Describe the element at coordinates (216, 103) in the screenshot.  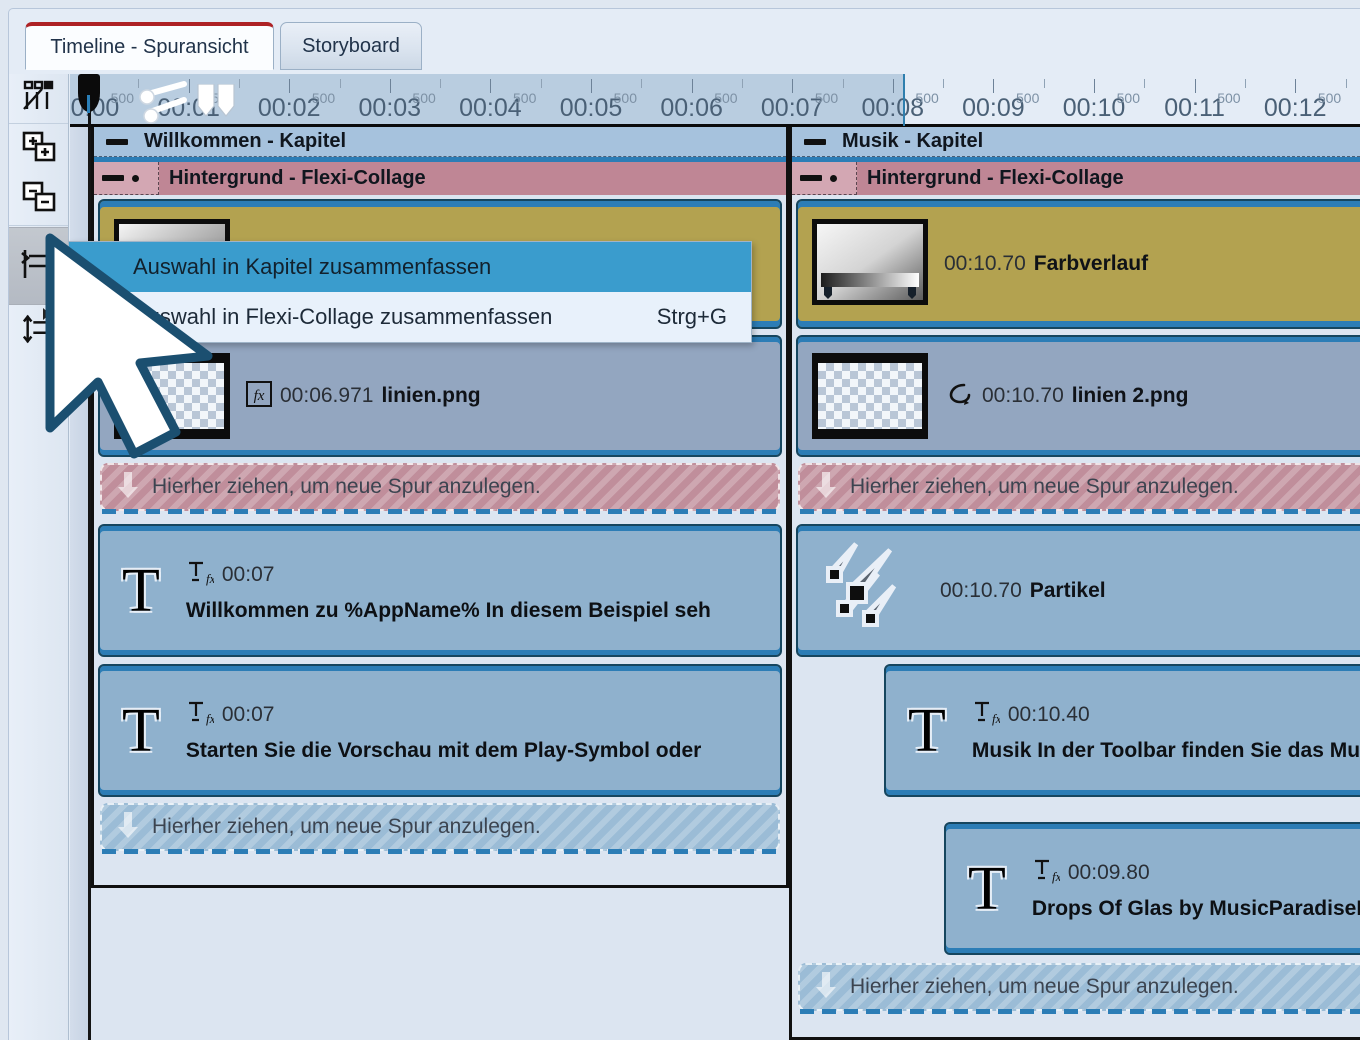
I see `in-out-marker-icon` at that location.